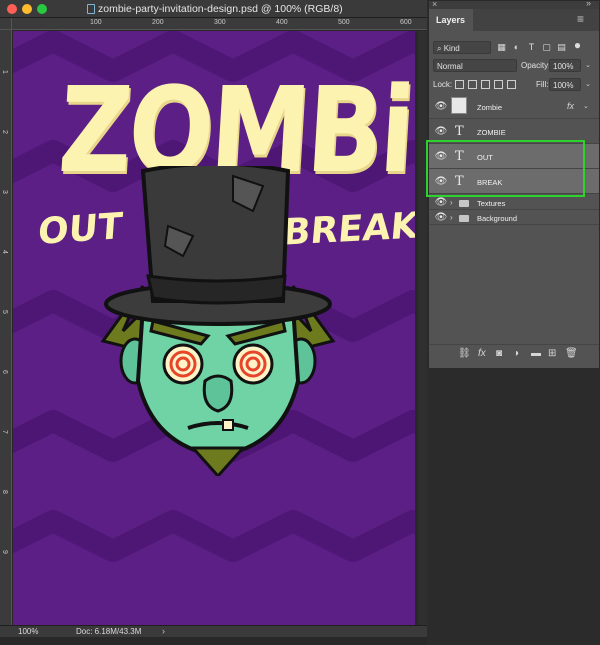 The width and height of the screenshot is (600, 645). Describe the element at coordinates (4, 132) in the screenshot. I see `ruler-label: 2` at that location.